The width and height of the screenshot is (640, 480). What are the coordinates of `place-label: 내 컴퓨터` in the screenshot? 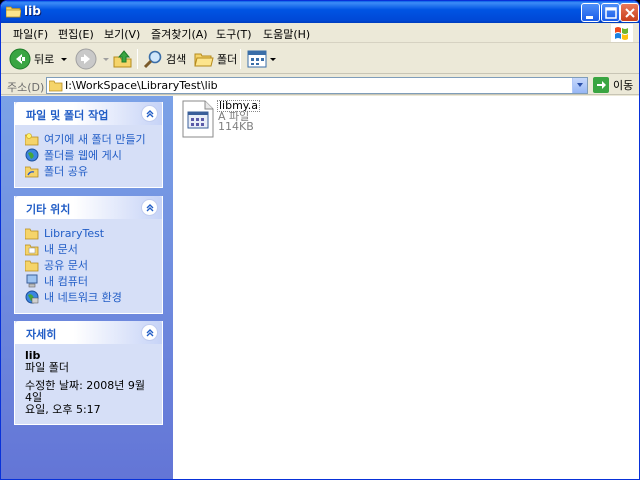 It's located at (66, 281).